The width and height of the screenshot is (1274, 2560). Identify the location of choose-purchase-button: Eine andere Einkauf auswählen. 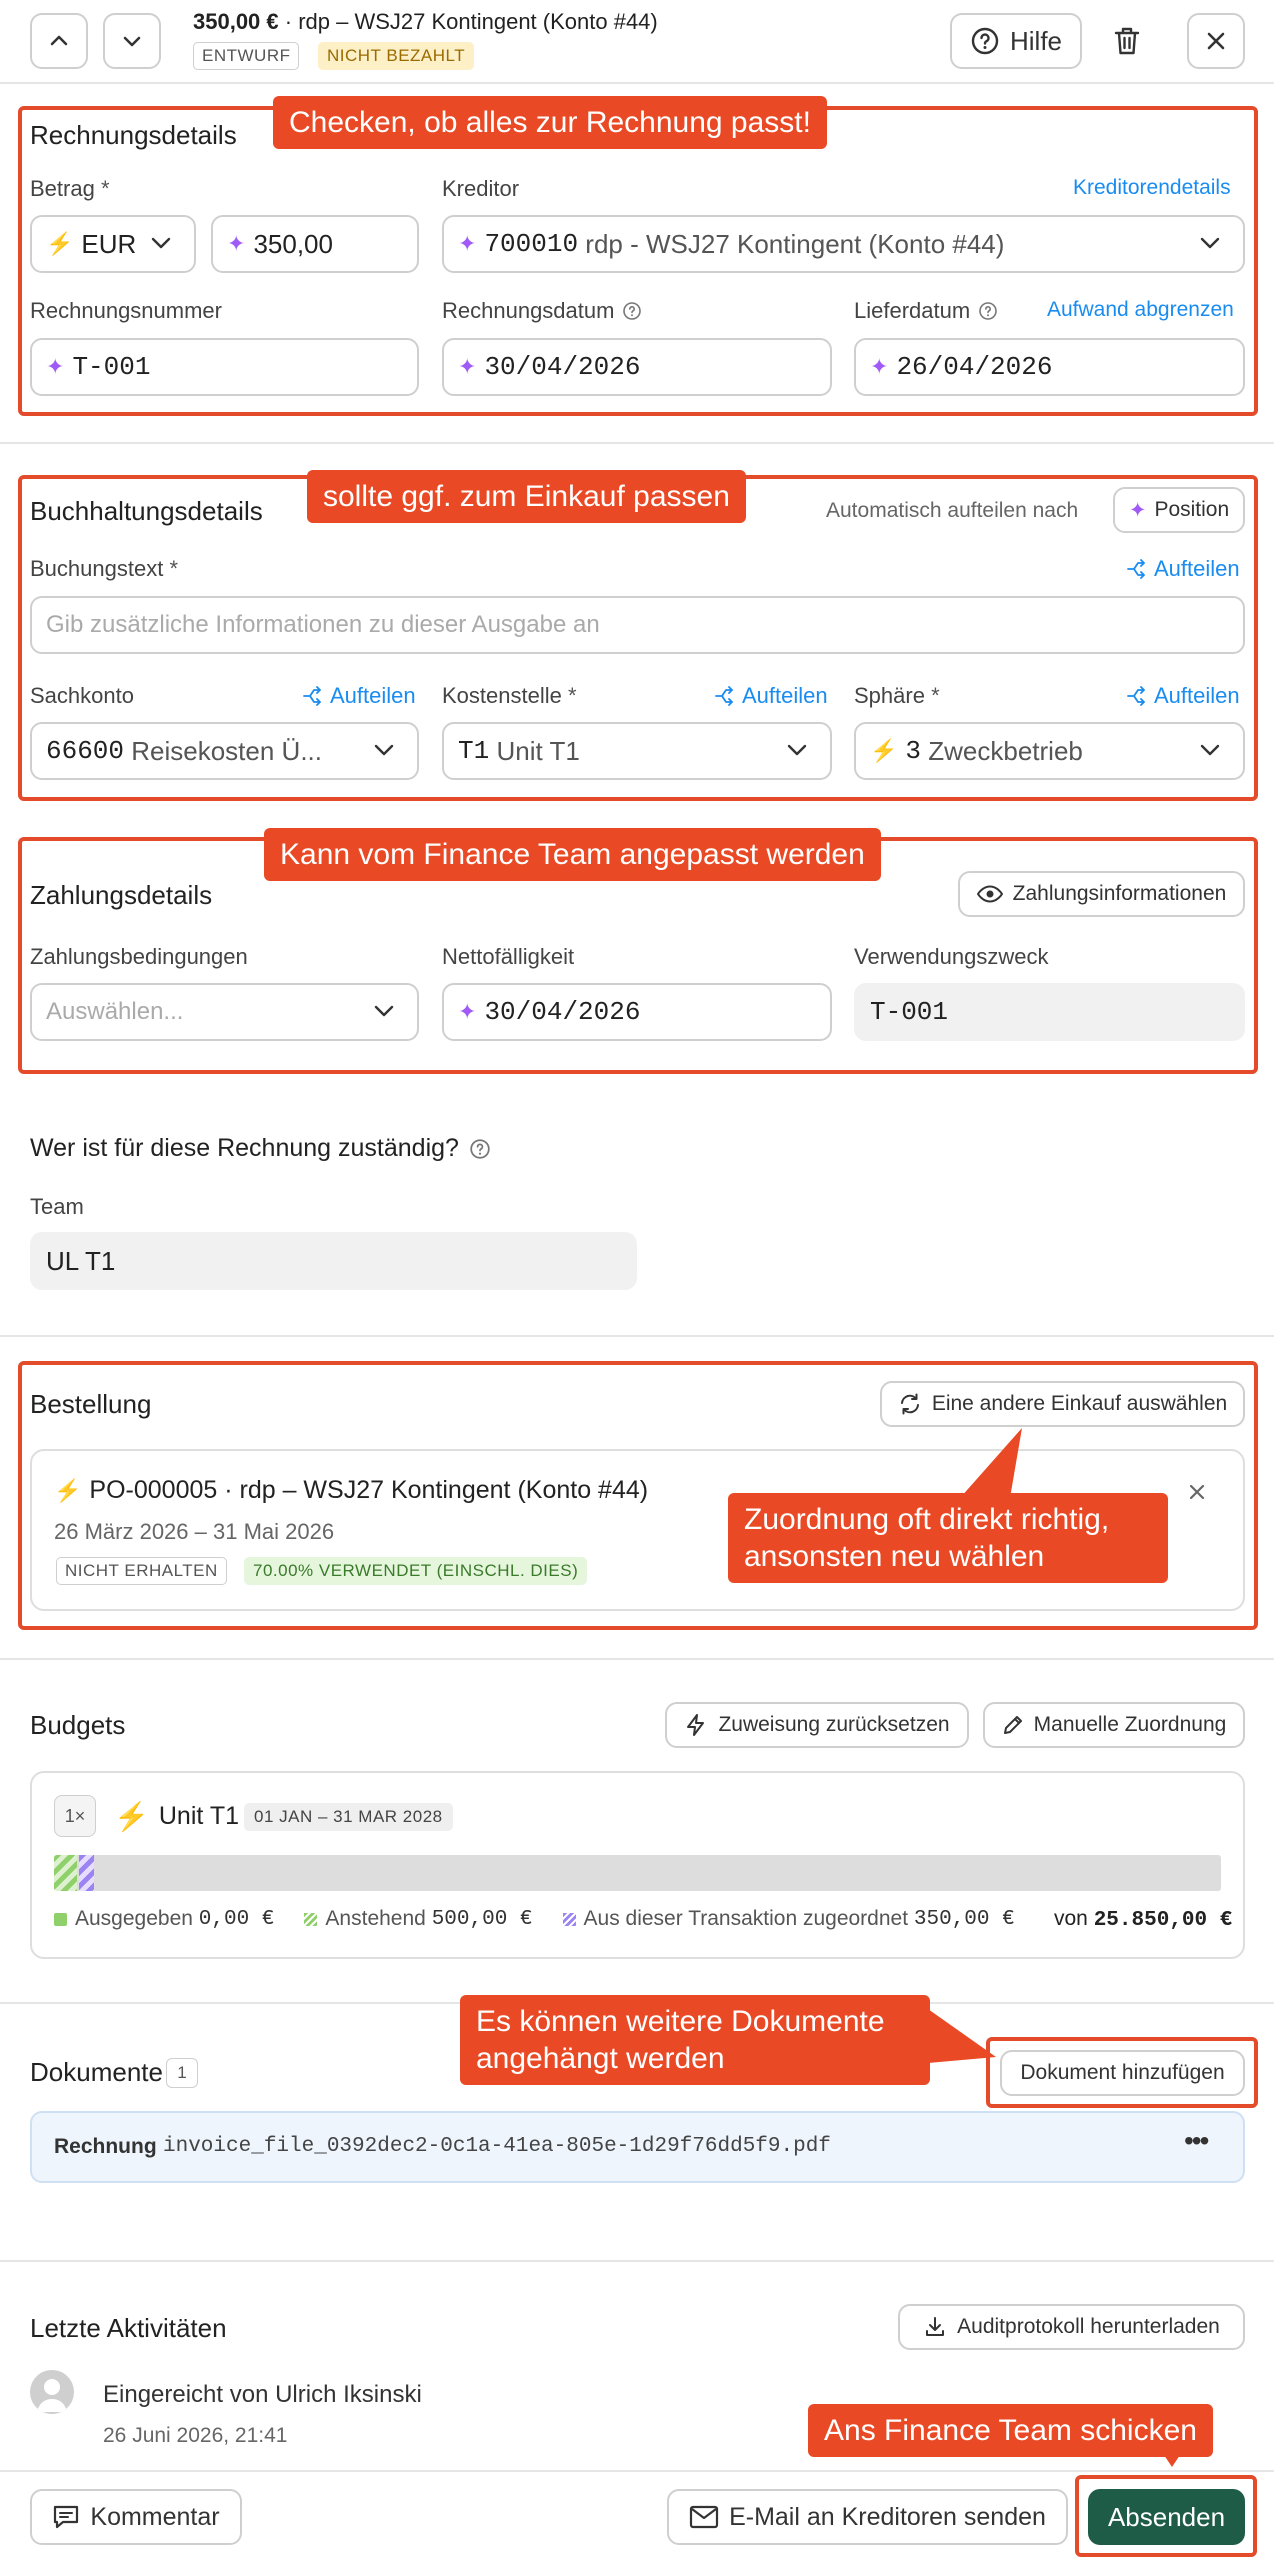
(1062, 1404).